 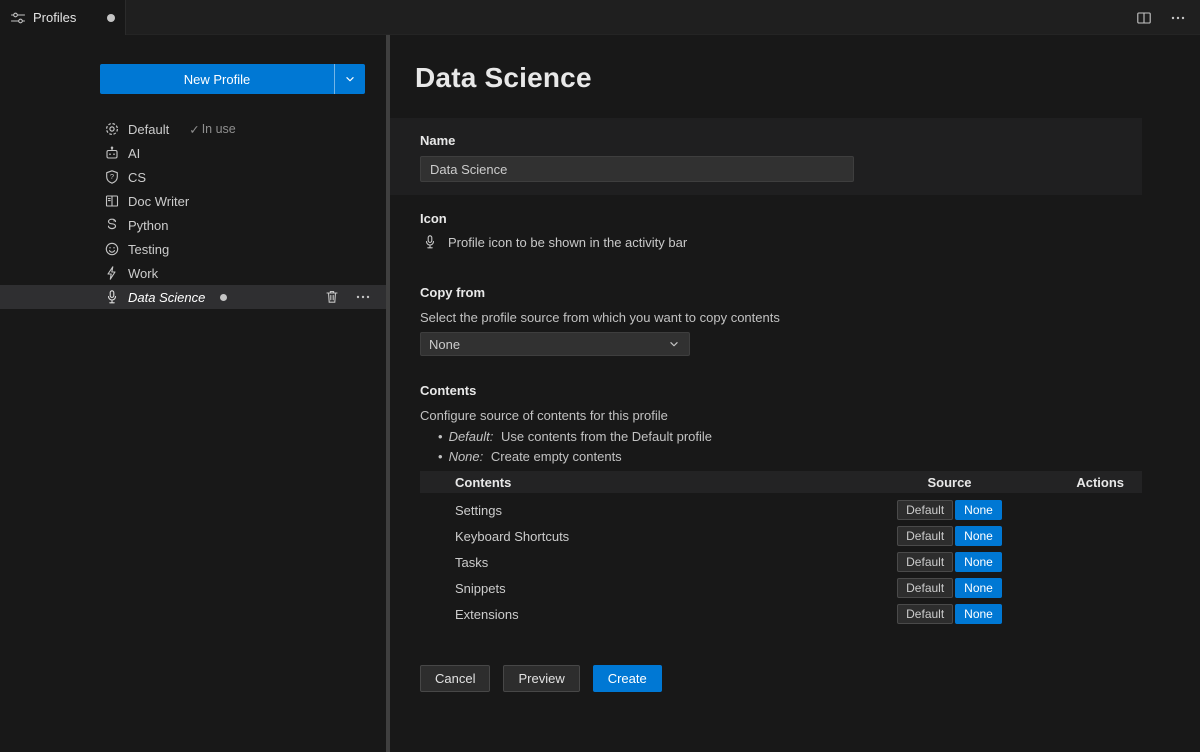 I want to click on row-label: Keyboard Shortcuts, so click(x=512, y=536).